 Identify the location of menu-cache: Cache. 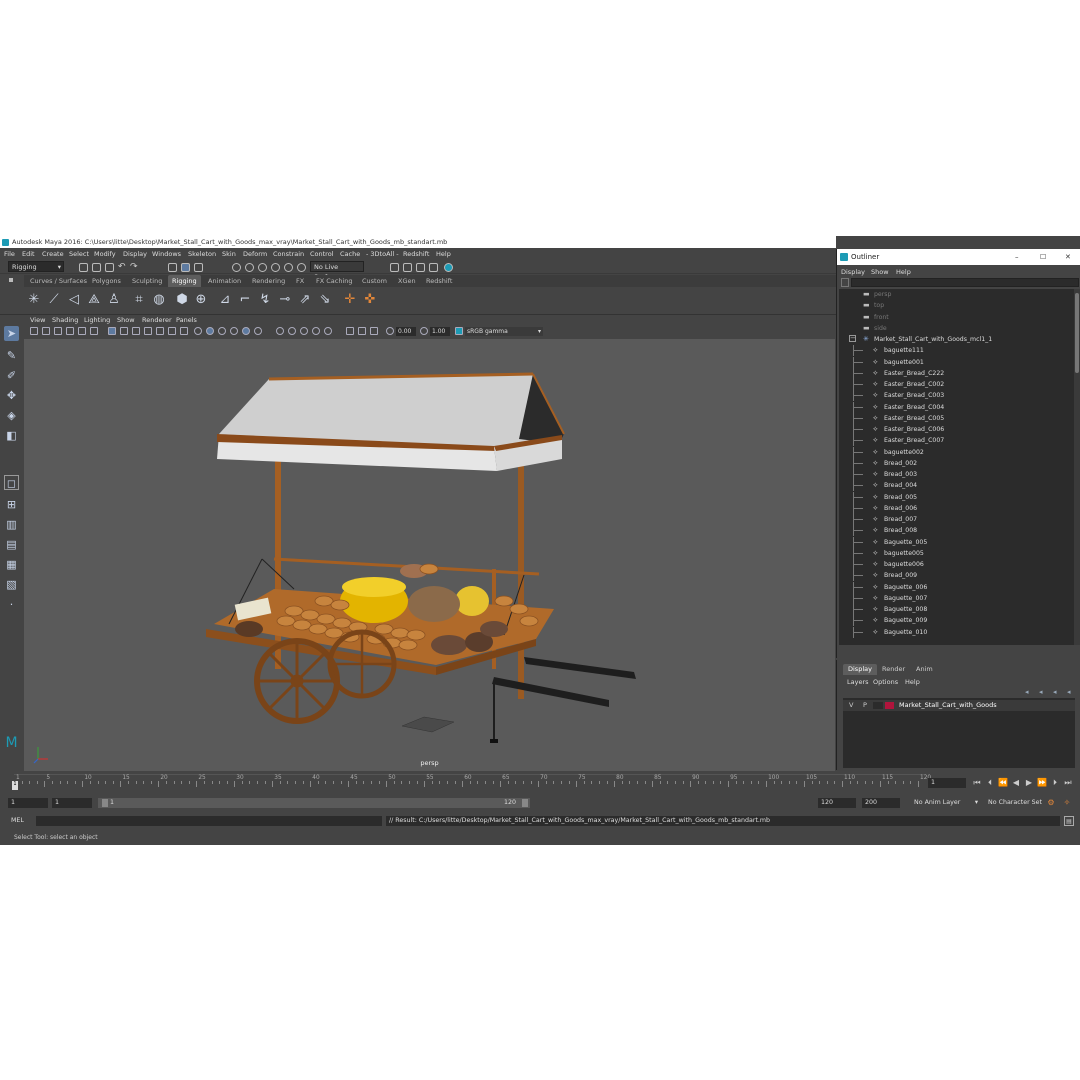
(350, 254).